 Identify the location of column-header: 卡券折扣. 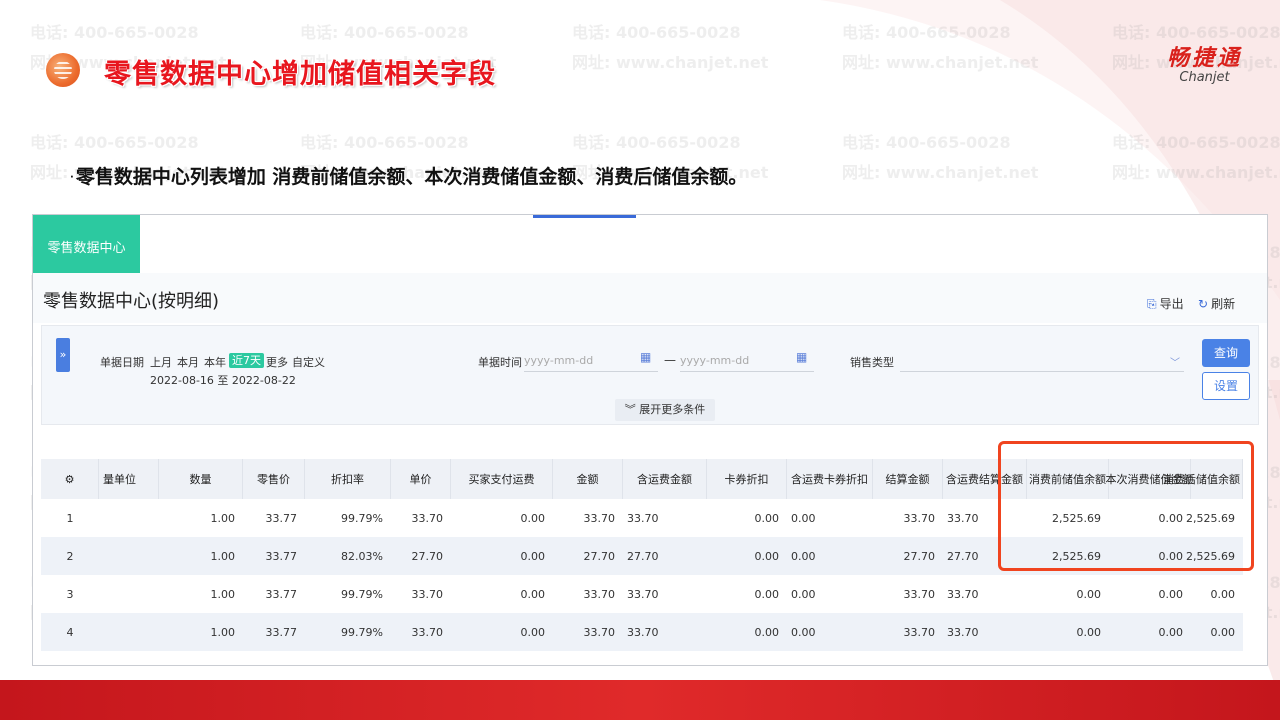
(747, 479).